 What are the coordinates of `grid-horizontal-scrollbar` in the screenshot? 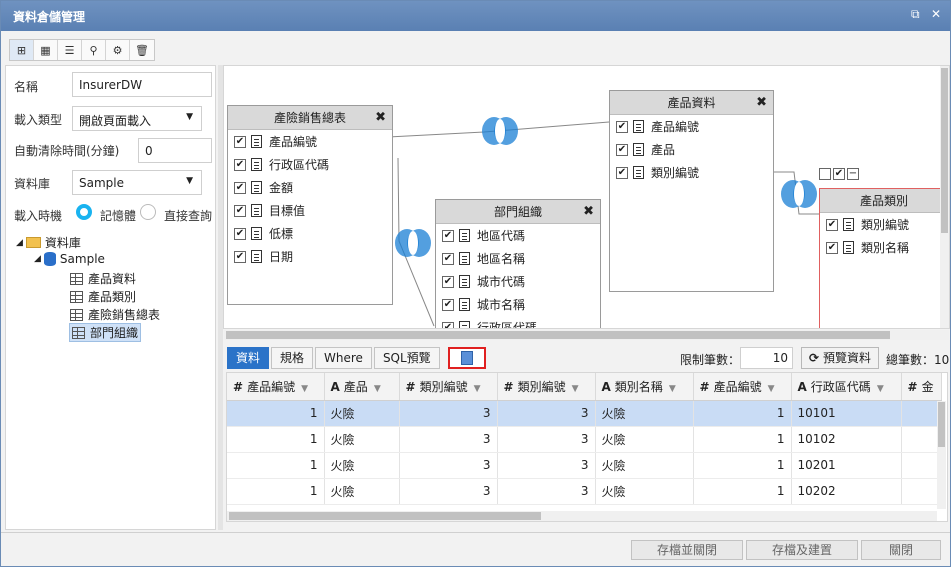 It's located at (582, 516).